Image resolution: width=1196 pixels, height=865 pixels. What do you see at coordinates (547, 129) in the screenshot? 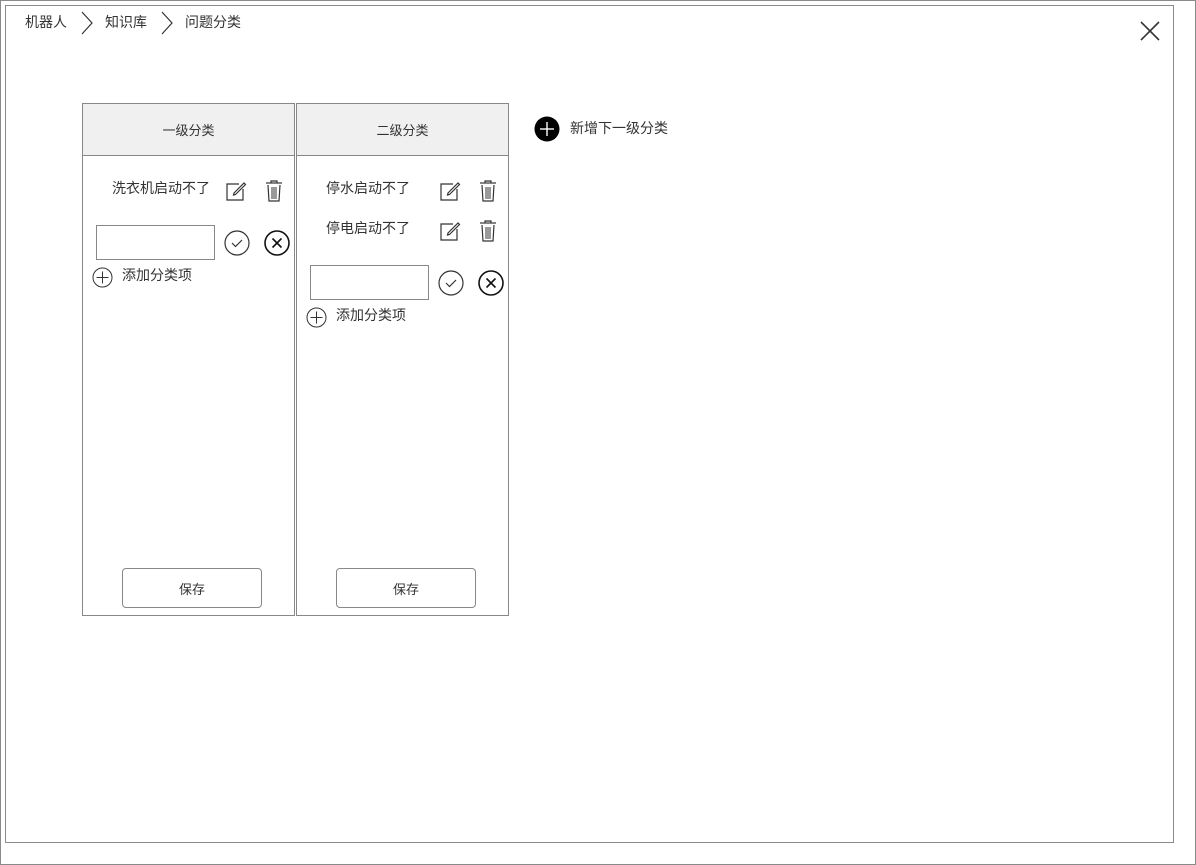
I see `plus-circle-filled-icon` at bounding box center [547, 129].